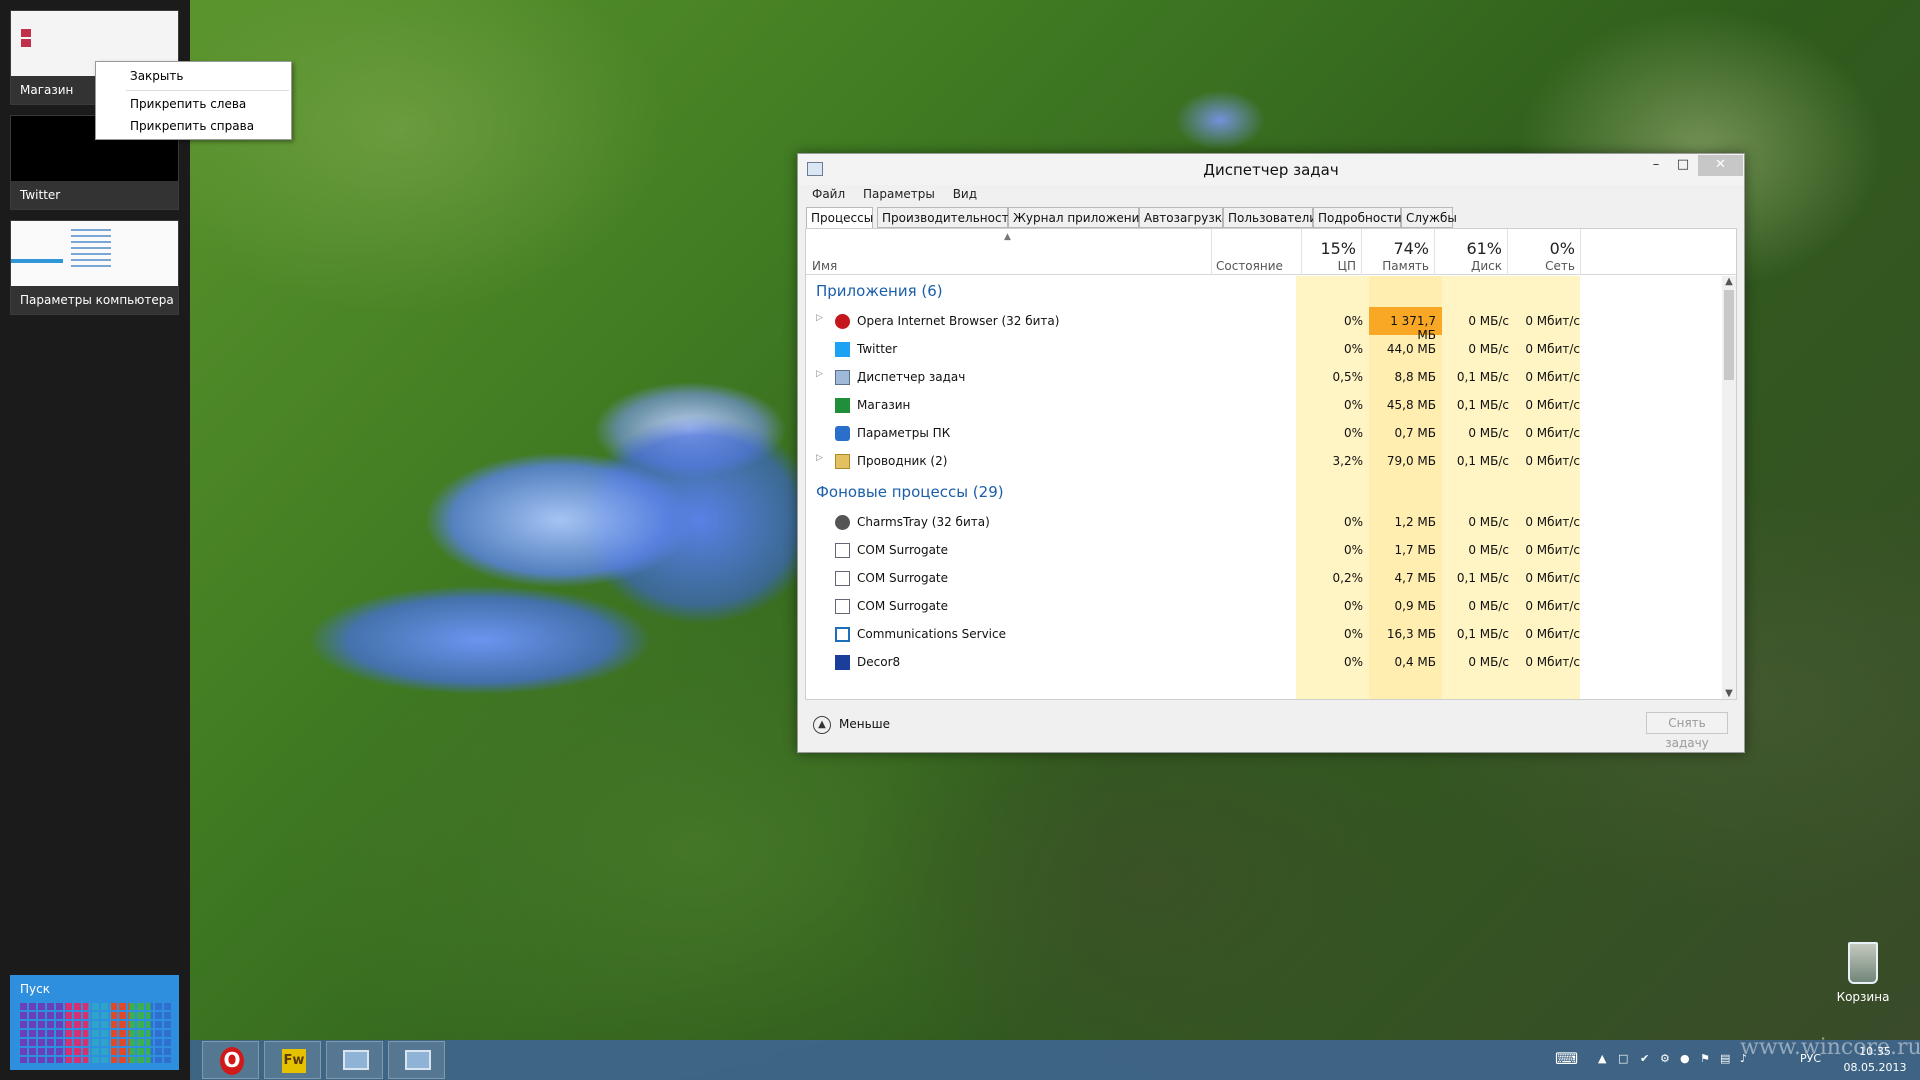  I want to click on sort-arrow-icon: ▲, so click(1007, 237).